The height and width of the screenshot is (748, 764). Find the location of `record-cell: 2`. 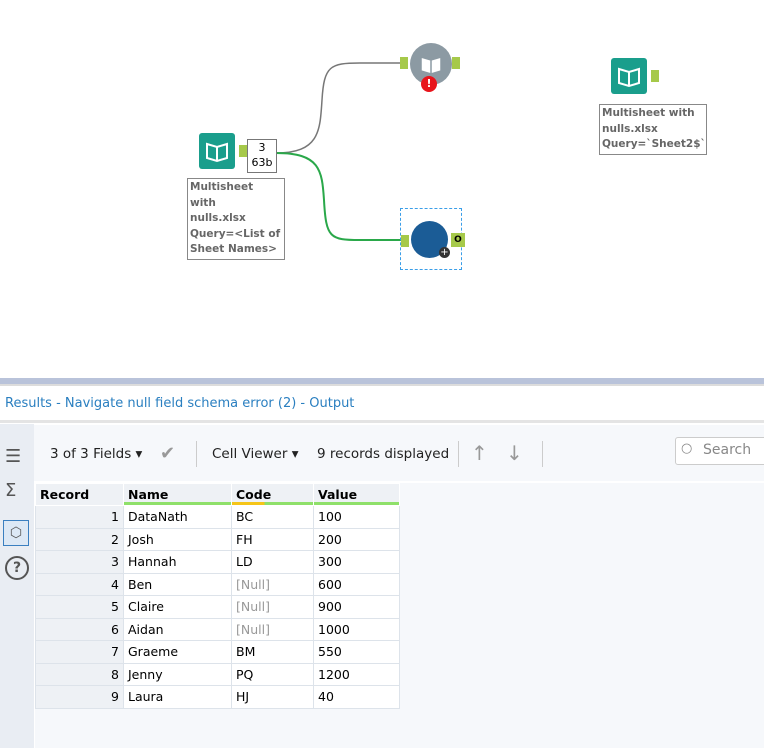

record-cell: 2 is located at coordinates (79, 539).